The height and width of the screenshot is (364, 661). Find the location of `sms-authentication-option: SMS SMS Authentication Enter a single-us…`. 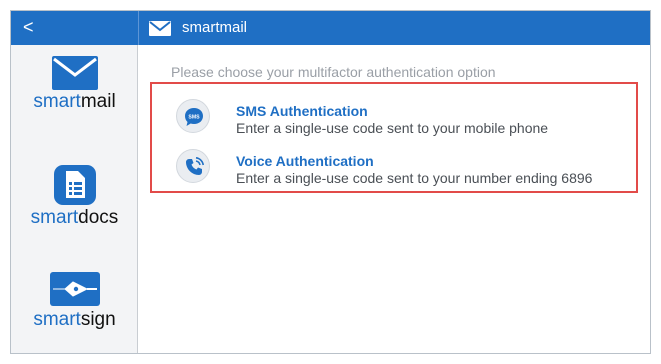

sms-authentication-option: SMS SMS Authentication Enter a single-us… is located at coordinates (394, 116).